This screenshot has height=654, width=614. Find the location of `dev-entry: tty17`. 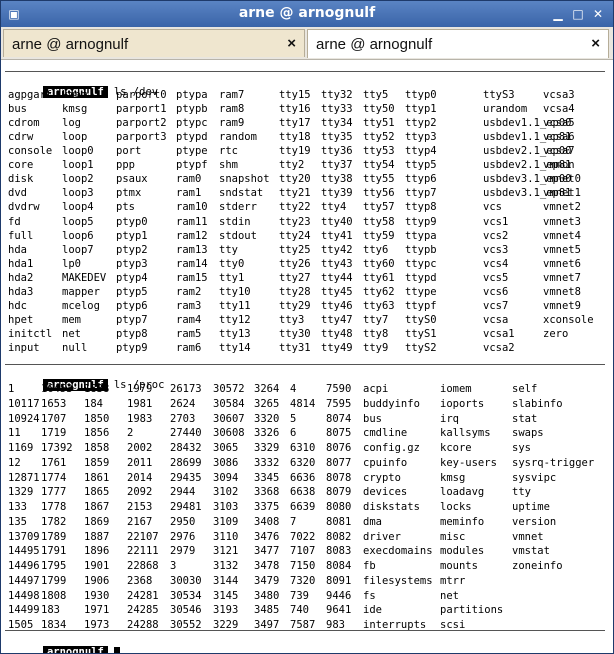

dev-entry: tty17 is located at coordinates (295, 123).